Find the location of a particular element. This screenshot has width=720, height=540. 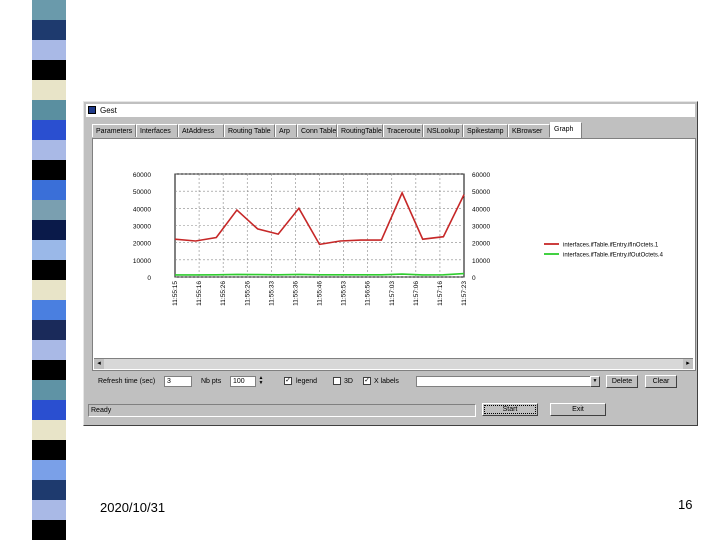

legend-checkbox: ✓ is located at coordinates (288, 381).